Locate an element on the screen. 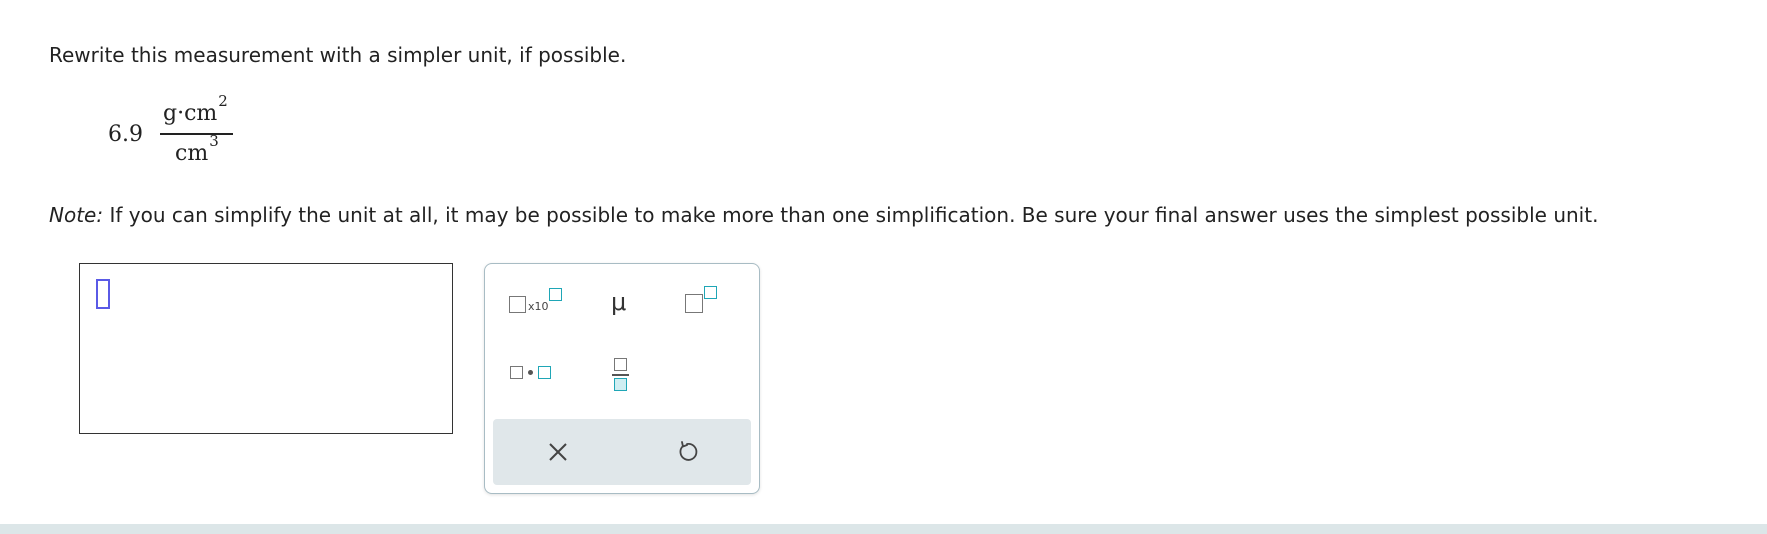 This screenshot has width=1767, height=534. bottom-divider is located at coordinates (883, 529).